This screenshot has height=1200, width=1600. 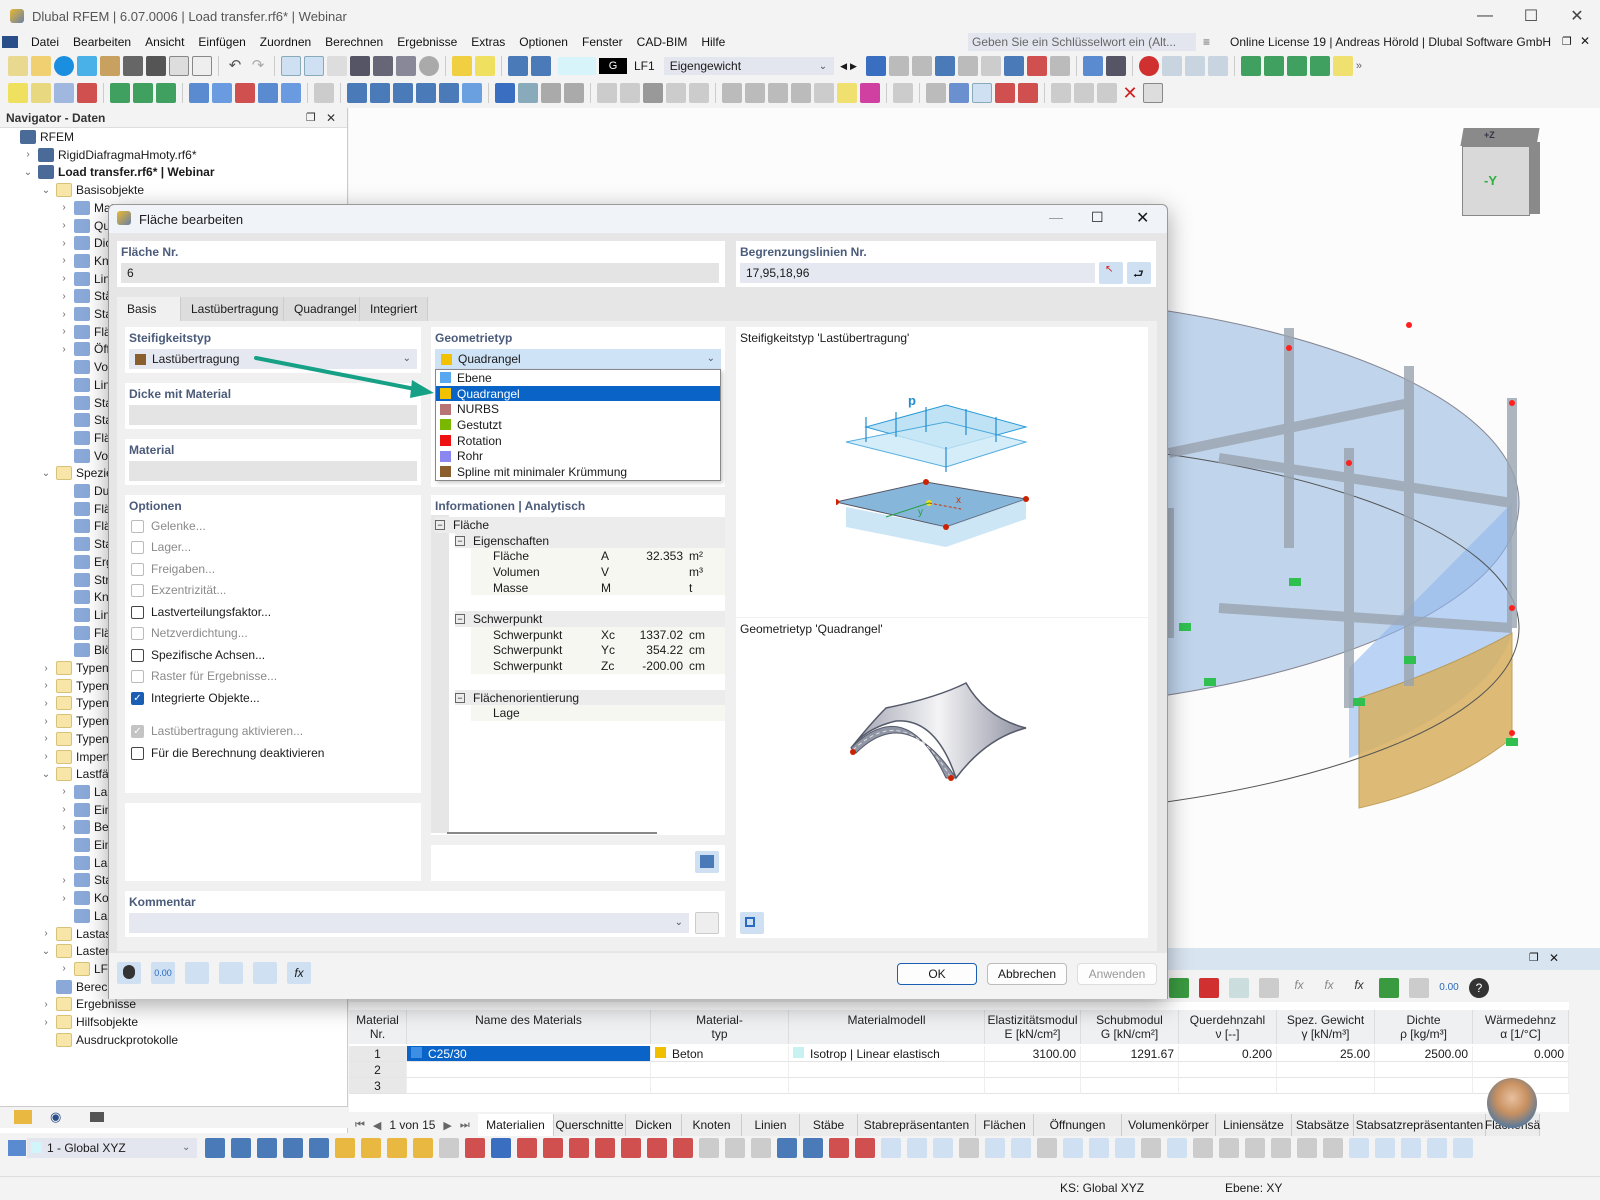 I want to click on save-icon, so click(x=133, y=66).